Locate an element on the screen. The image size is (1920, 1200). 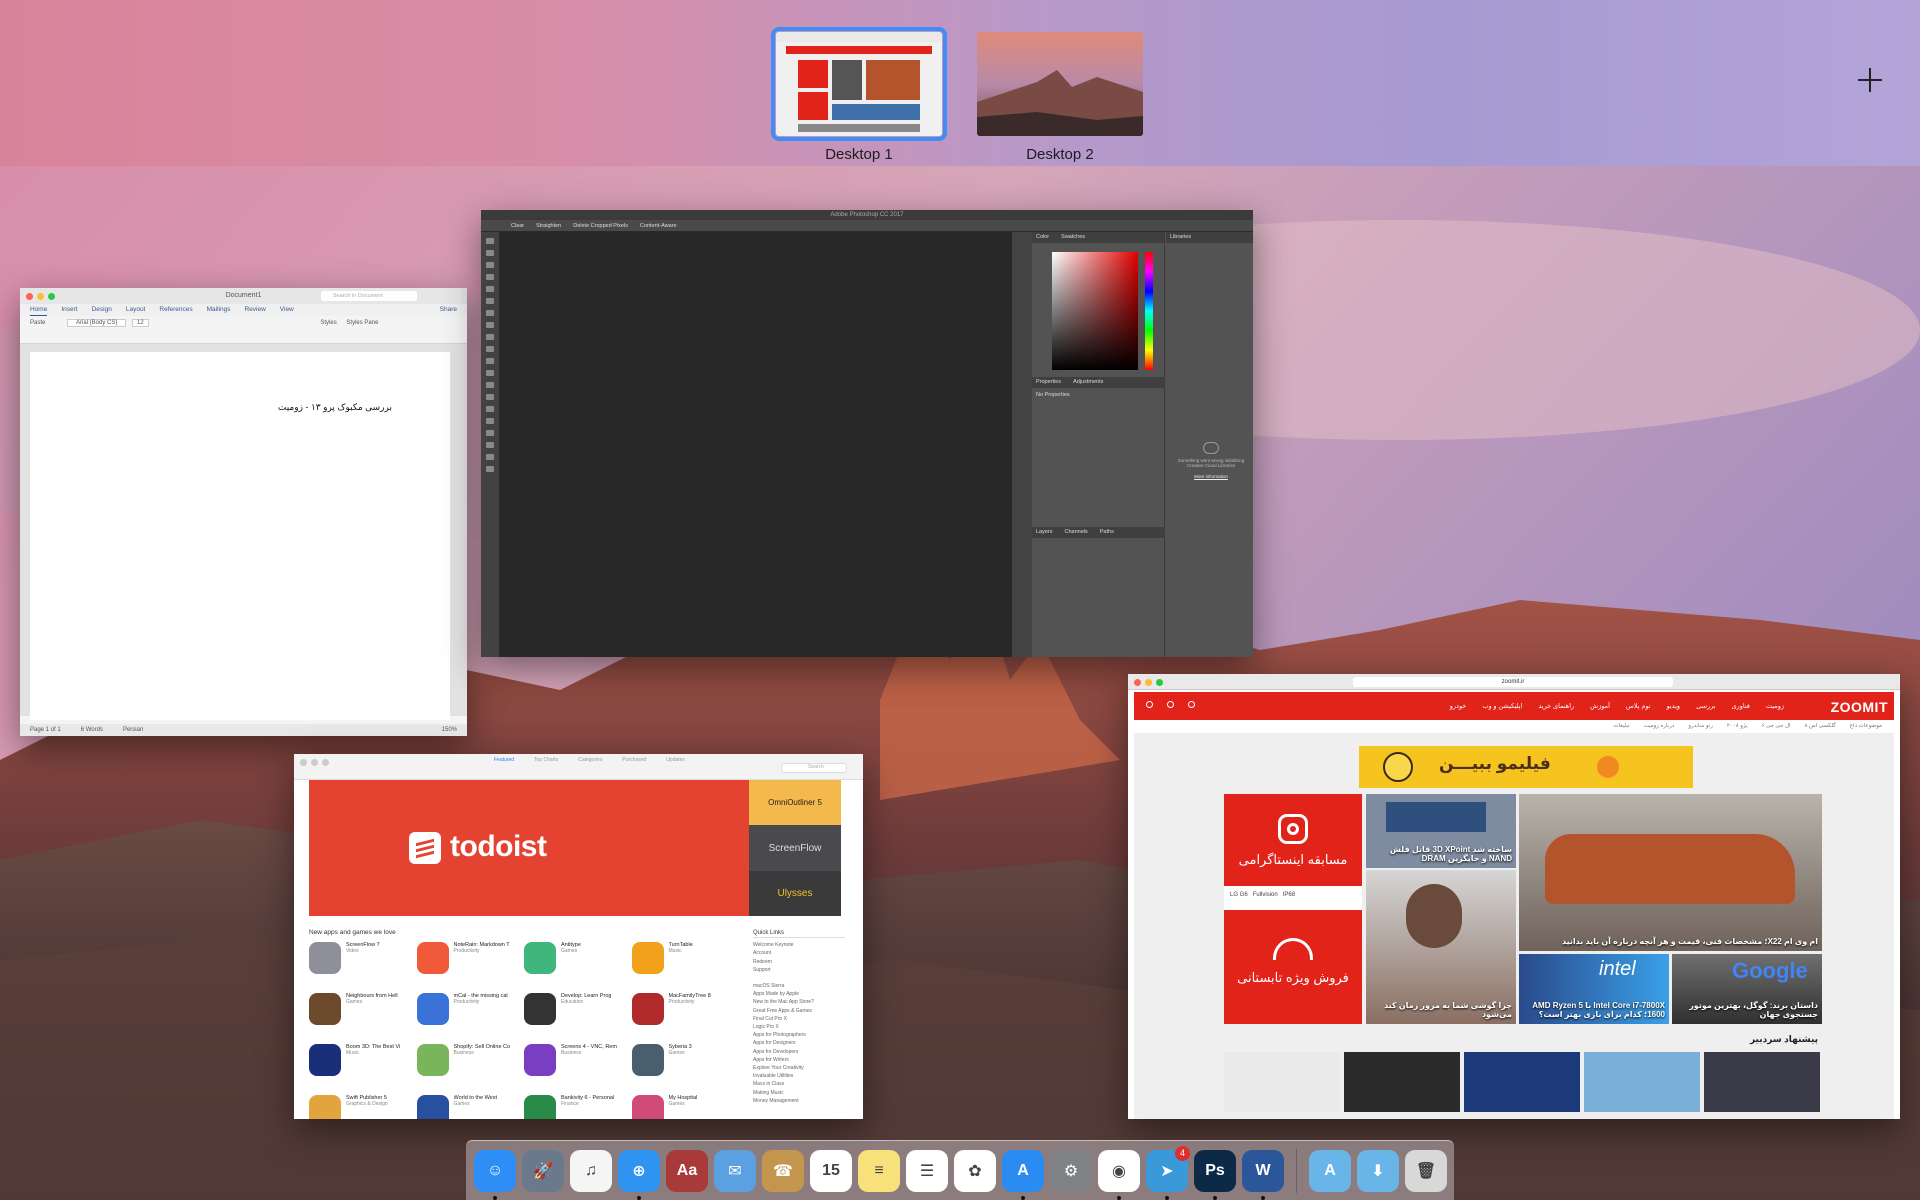
site-menu-item: فناوری is located at coordinates (1740, 706).